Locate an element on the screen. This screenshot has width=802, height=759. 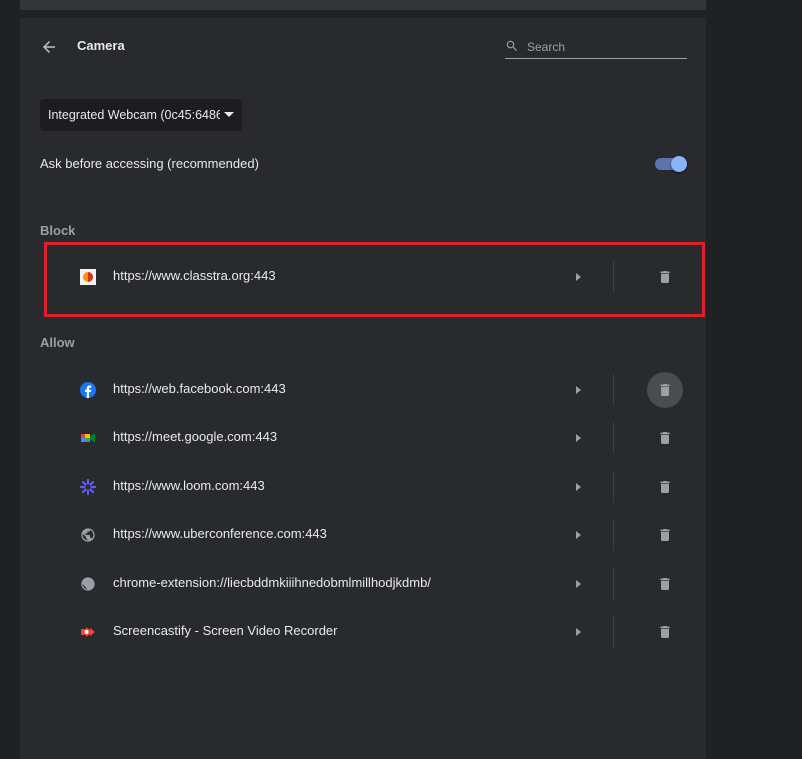
search-box is located at coordinates (596, 47).